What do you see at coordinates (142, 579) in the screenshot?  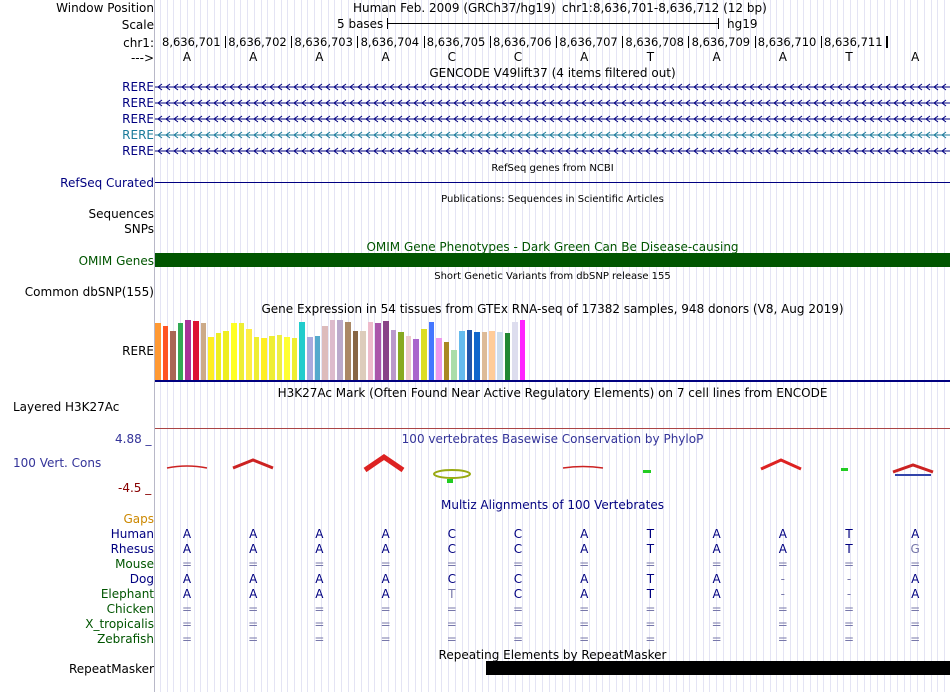 I see `multiz-species-label: Dog` at bounding box center [142, 579].